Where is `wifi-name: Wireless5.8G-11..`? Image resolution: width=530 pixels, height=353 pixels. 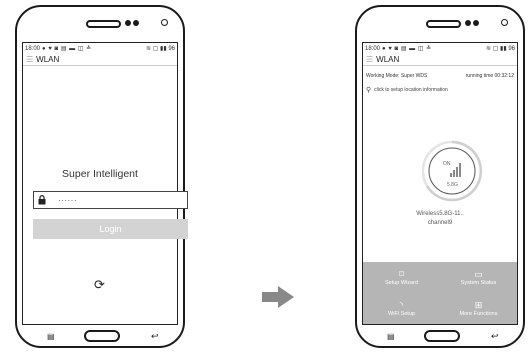 wifi-name: Wireless5.8G-11.. is located at coordinates (440, 214).